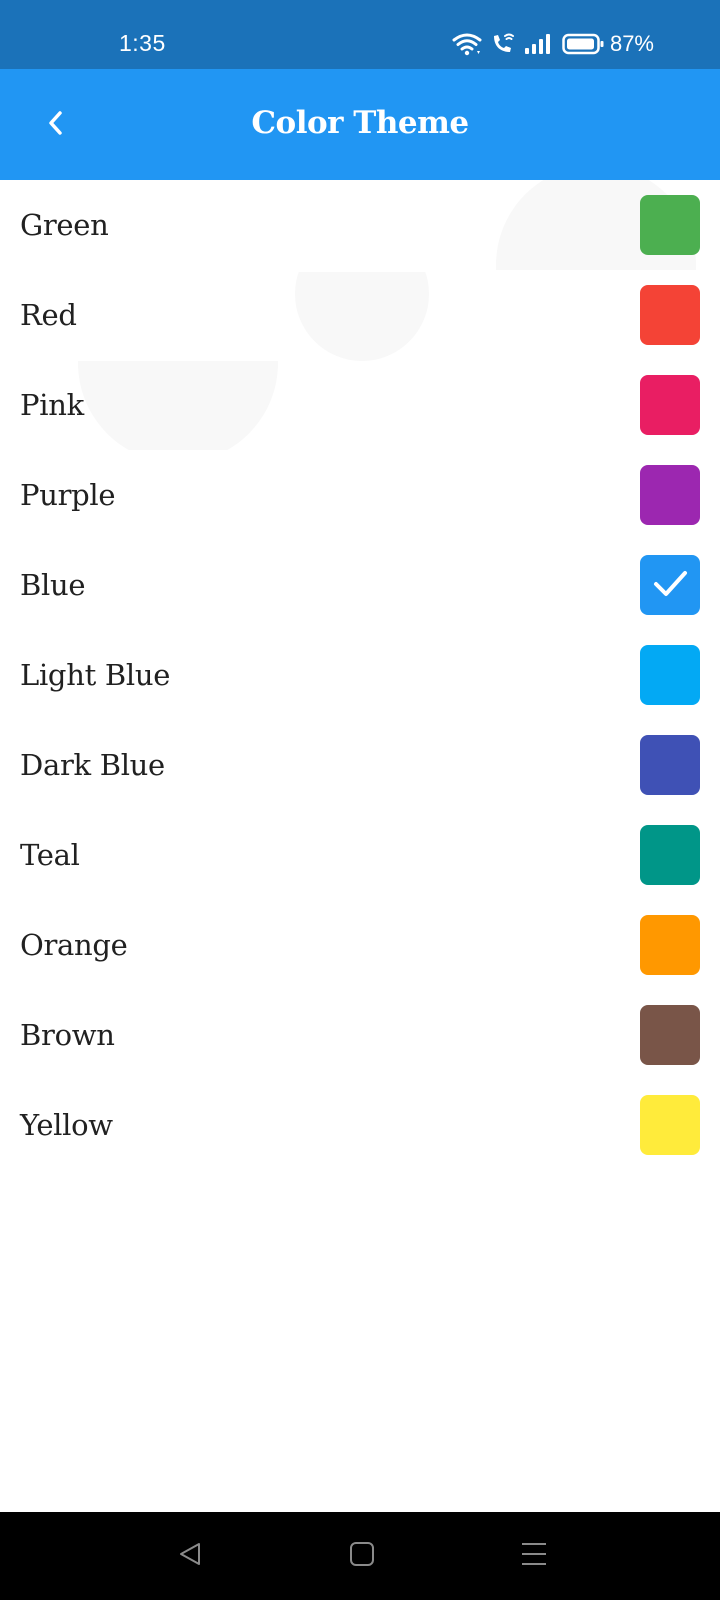  I want to click on theme-label: Orange, so click(74, 945).